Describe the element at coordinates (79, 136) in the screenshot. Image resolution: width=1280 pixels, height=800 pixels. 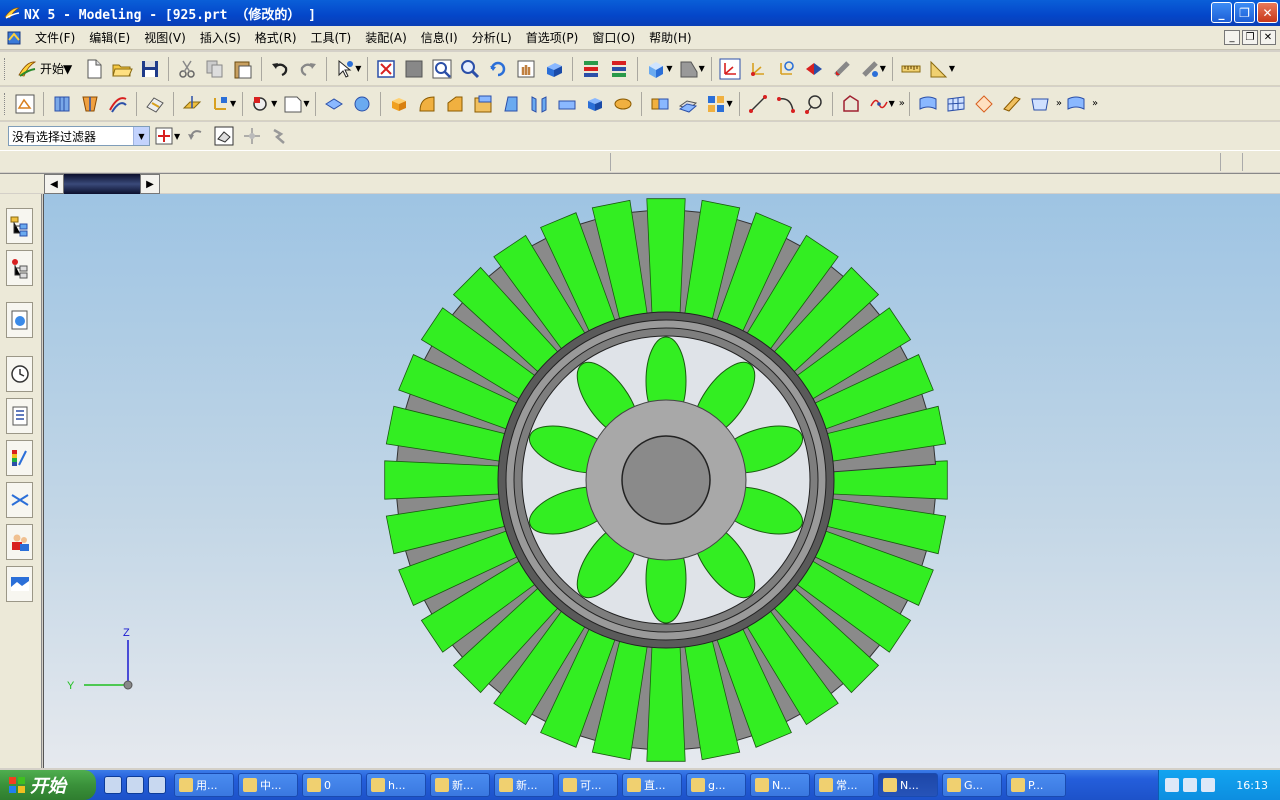
I see `selection-filter-dropdown: 没有选择过滤器 ▼` at that location.